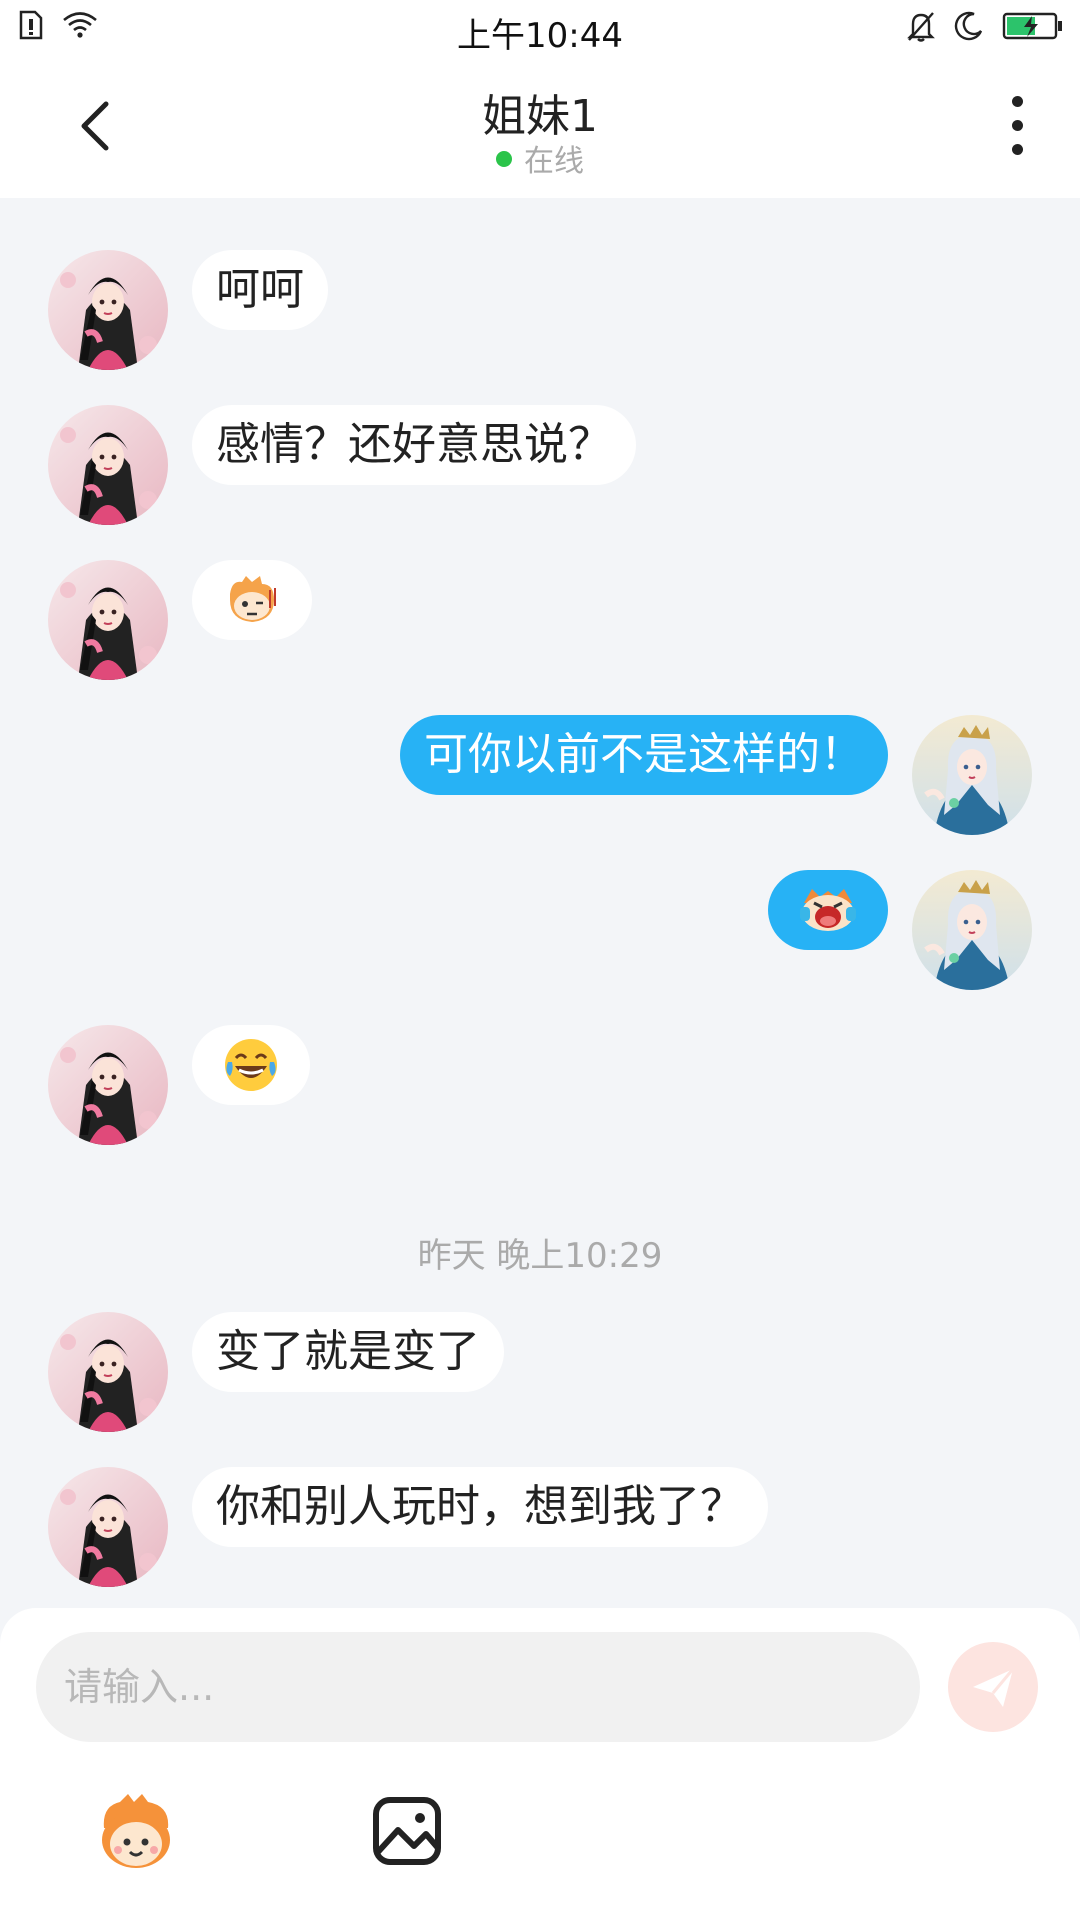 The width and height of the screenshot is (1080, 1920). Describe the element at coordinates (540, 116) in the screenshot. I see `chat-title: 姐妹1` at that location.